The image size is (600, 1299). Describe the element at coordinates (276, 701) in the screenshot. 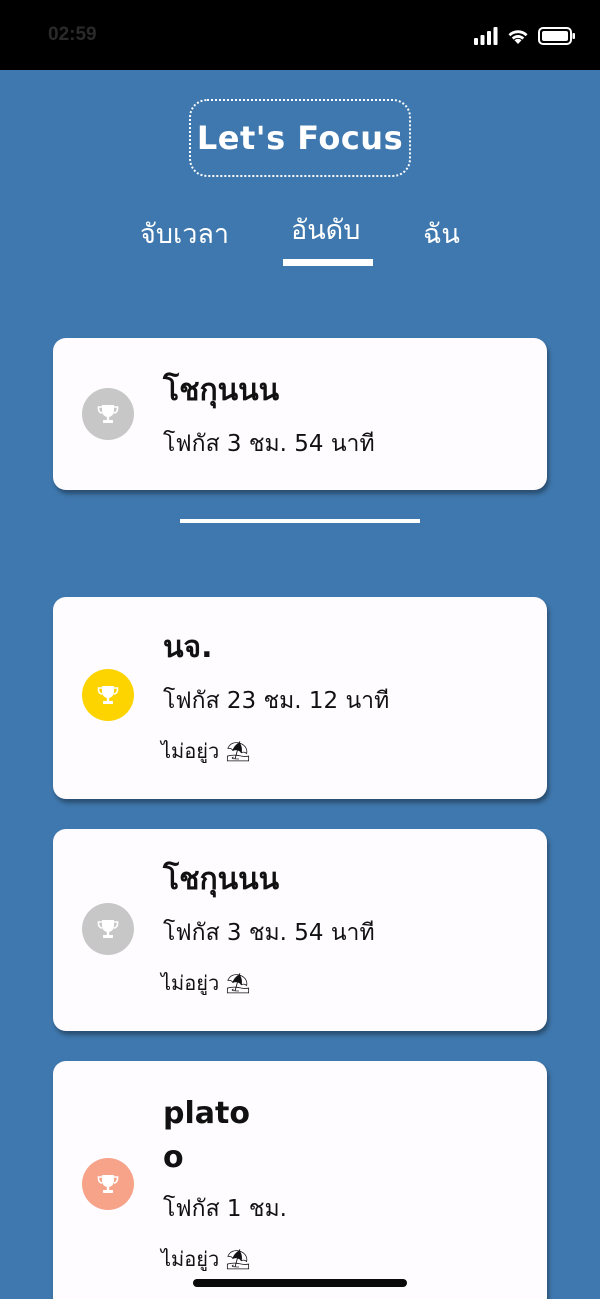

I see `focus-time: โฟกัส 23 ชม. 12 นาที` at that location.